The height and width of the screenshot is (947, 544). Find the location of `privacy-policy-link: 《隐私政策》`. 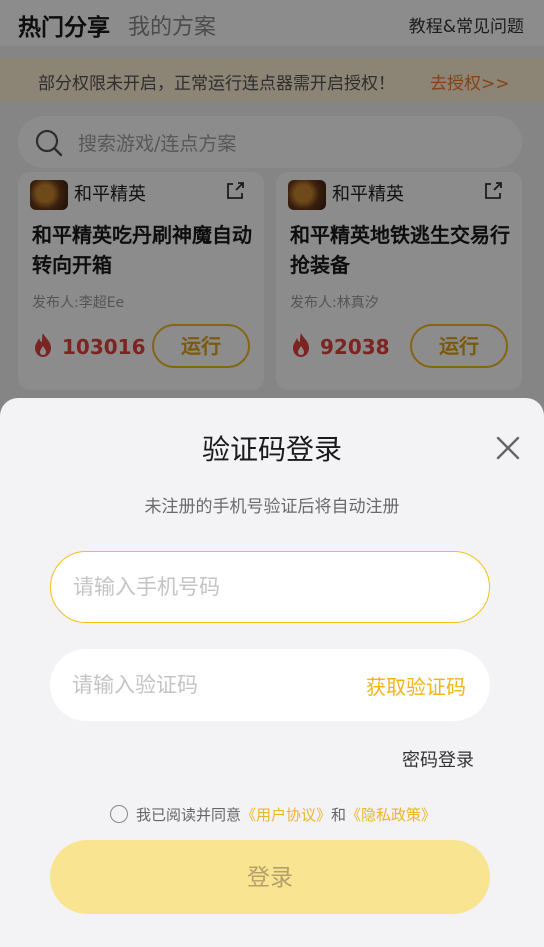

privacy-policy-link: 《隐私政策》 is located at coordinates (391, 815).